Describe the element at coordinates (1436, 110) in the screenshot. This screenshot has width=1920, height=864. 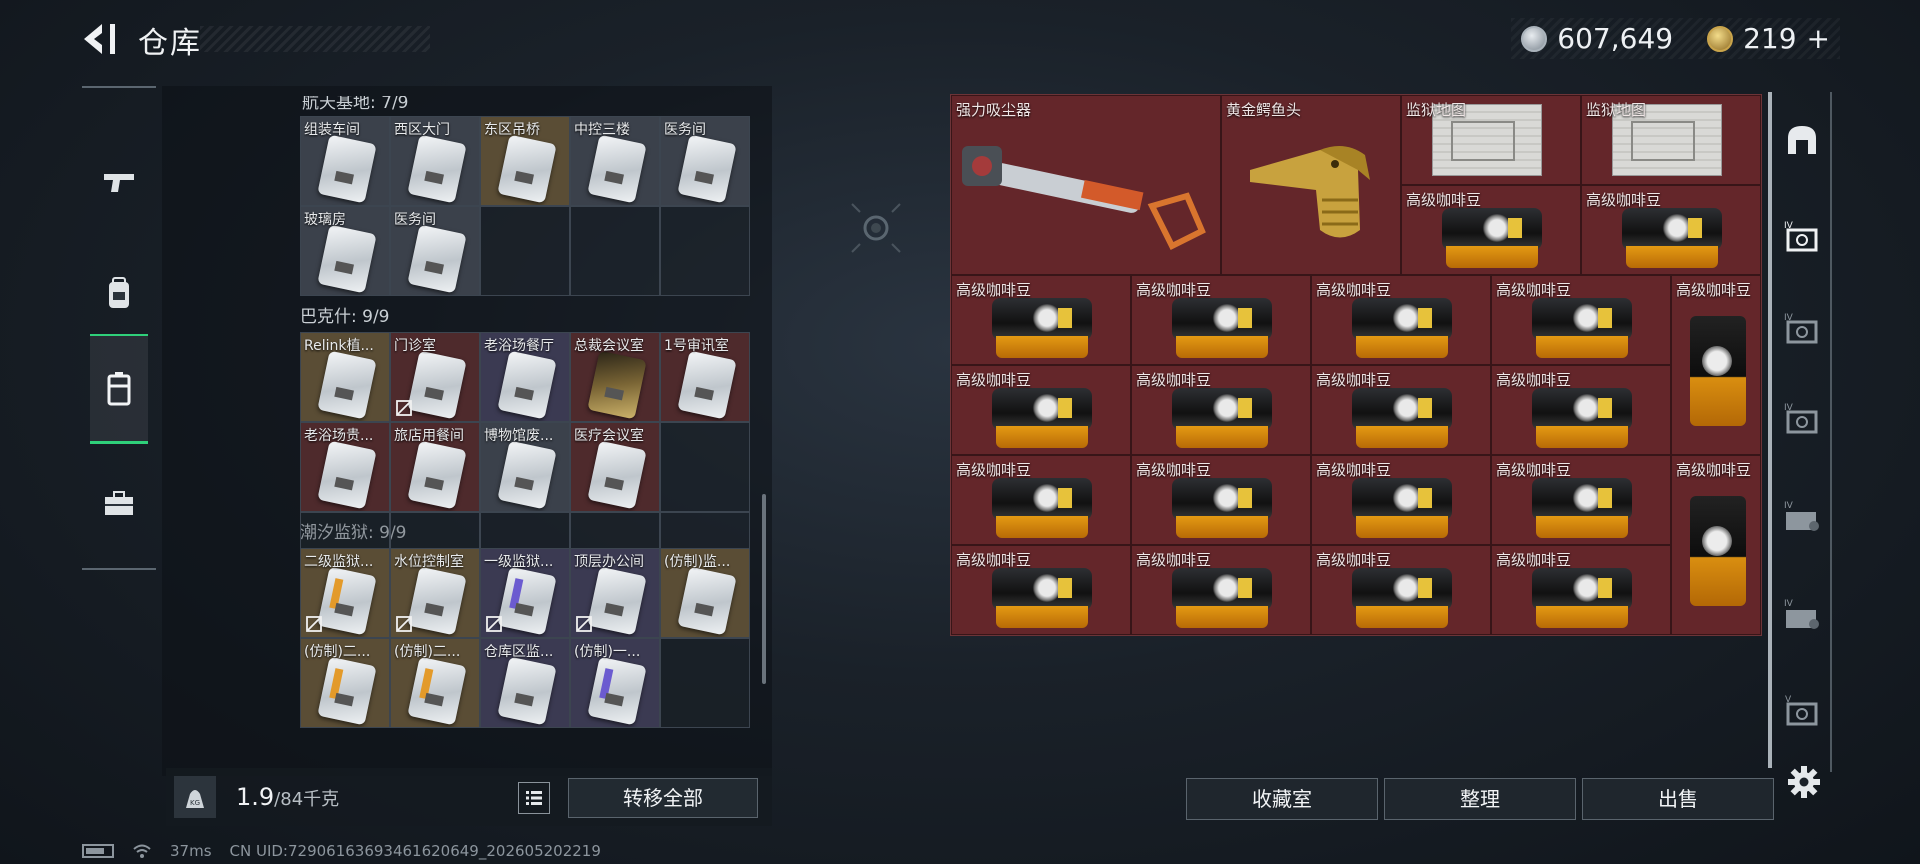
I see `item-label: 监狱地图` at that location.